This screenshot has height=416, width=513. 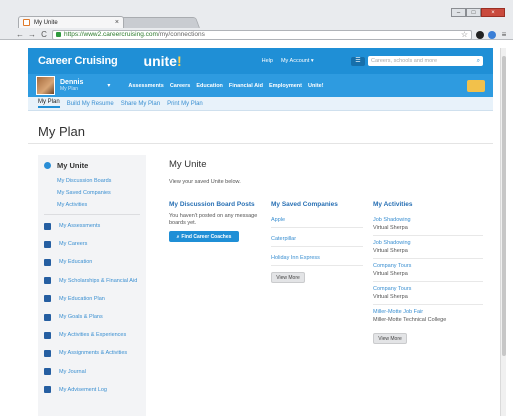 I want to click on bookmark-star-icon: ☆, so click(x=464, y=34).